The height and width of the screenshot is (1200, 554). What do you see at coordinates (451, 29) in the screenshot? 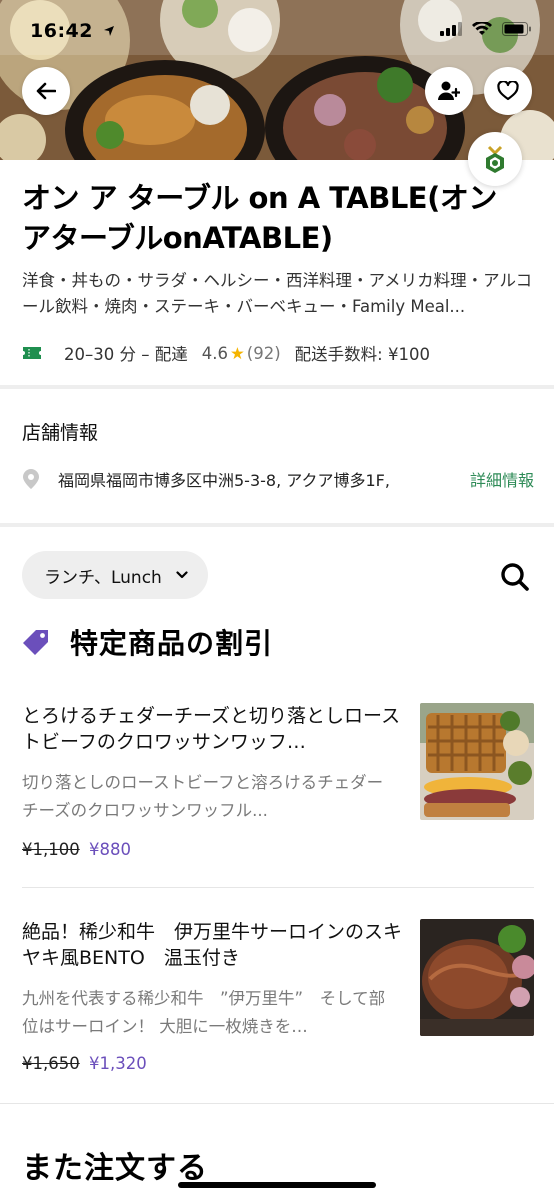
I see `signal-icon` at bounding box center [451, 29].